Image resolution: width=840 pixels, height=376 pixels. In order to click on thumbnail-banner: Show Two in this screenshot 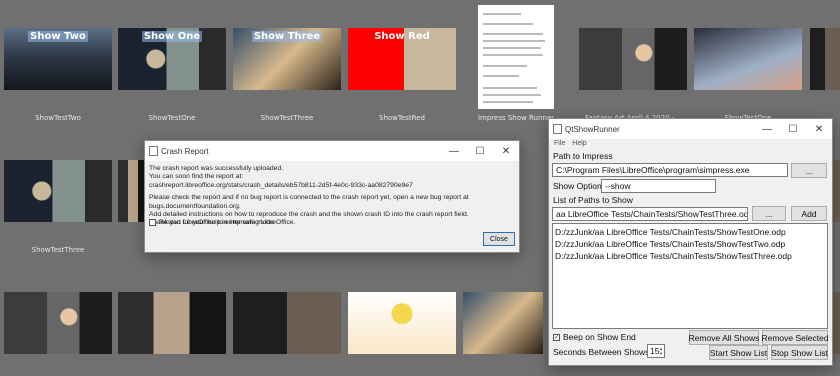, I will do `click(58, 36)`.